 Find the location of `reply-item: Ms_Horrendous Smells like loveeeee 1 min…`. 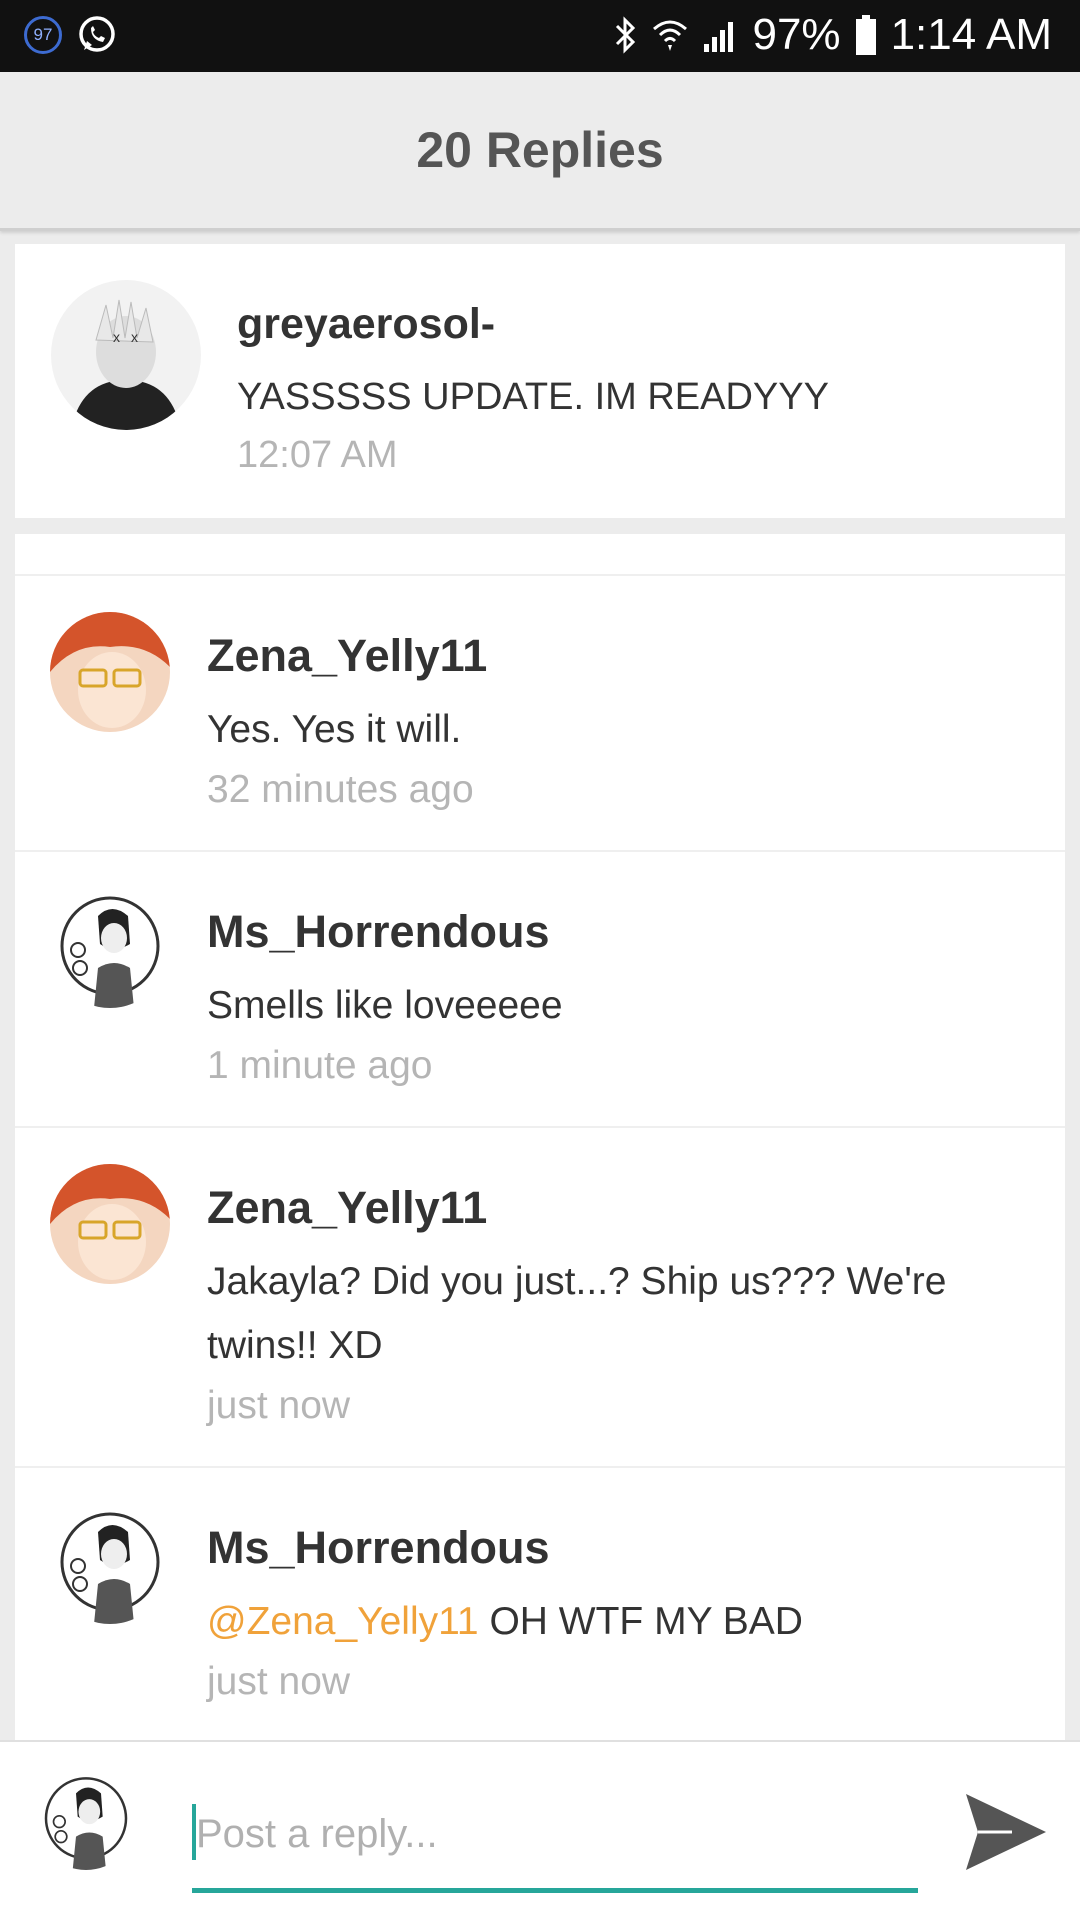

reply-item: Ms_Horrendous Smells like loveeeee 1 min… is located at coordinates (540, 990).